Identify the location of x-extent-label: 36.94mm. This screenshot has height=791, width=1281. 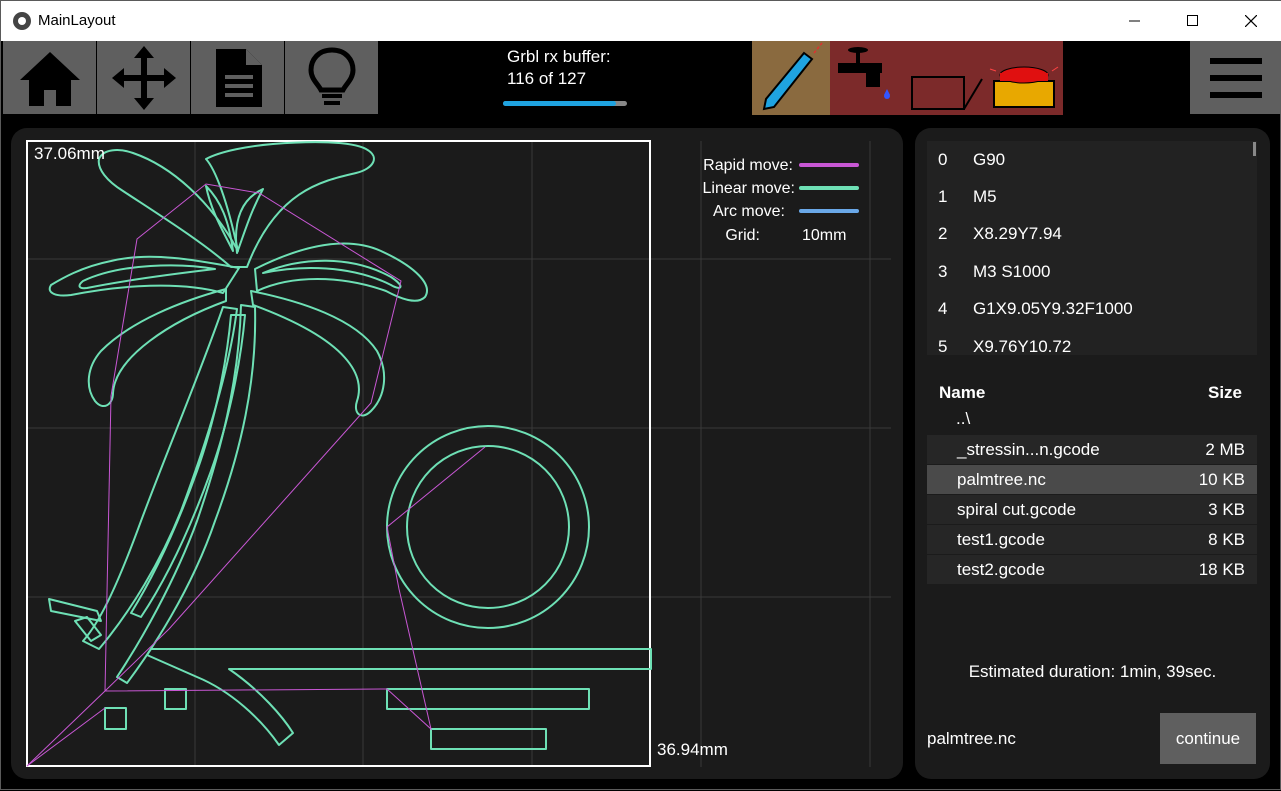
(692, 749).